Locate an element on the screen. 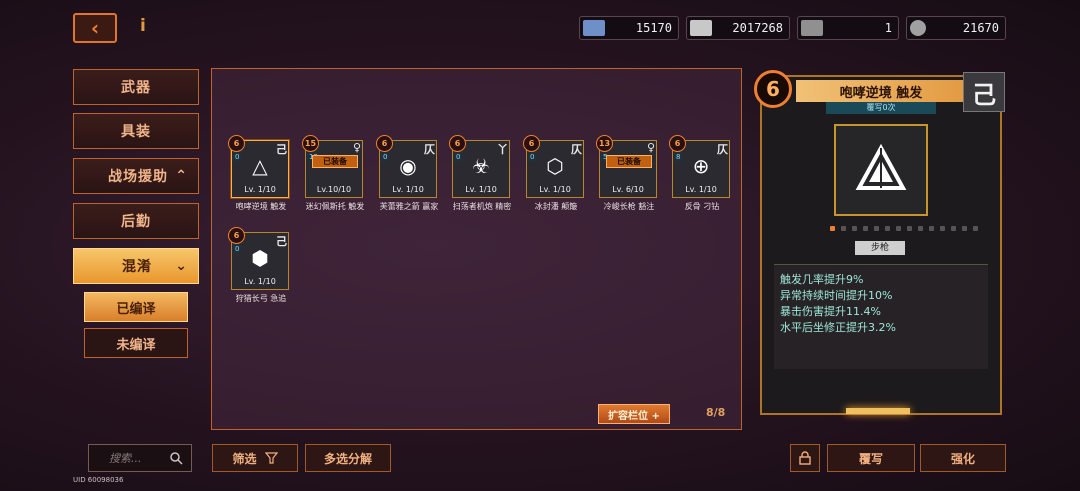  stat-row: 触发几率提升9% is located at coordinates (822, 279).